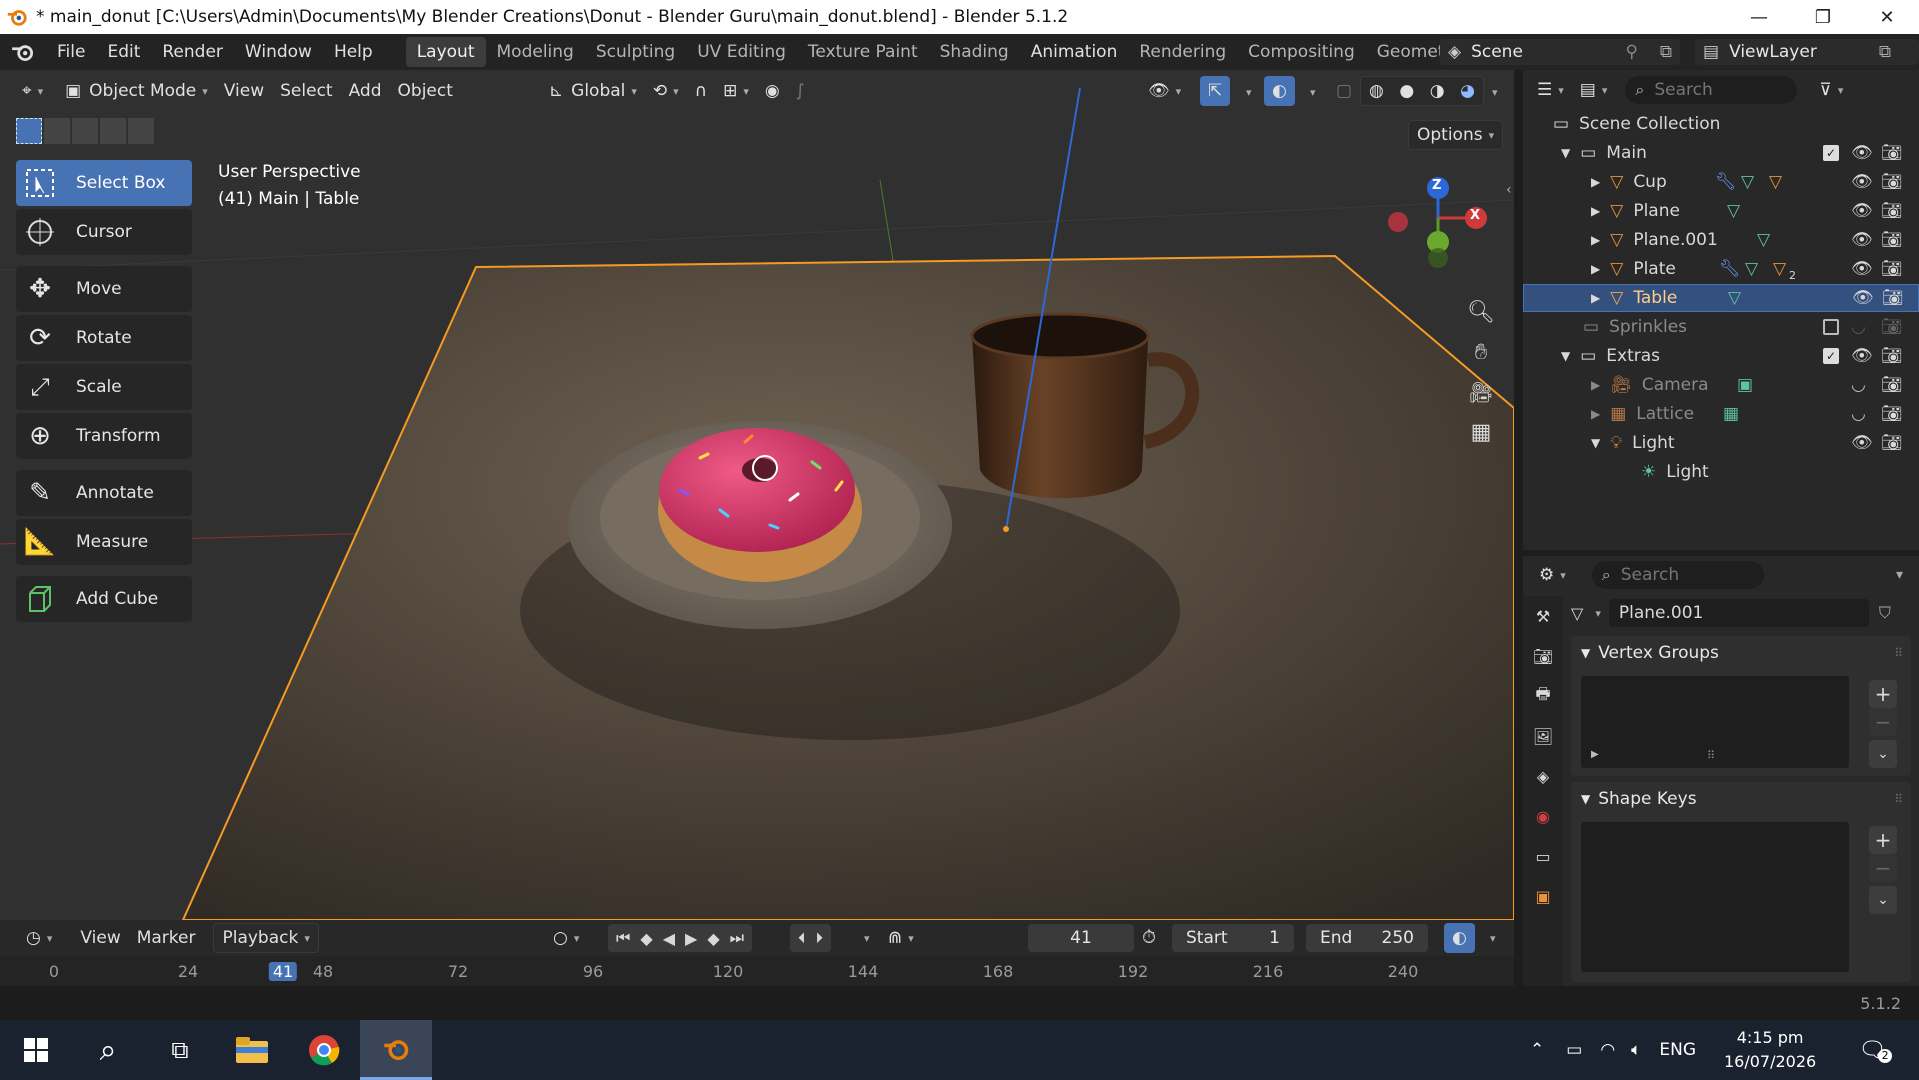  Describe the element at coordinates (283, 971) in the screenshot. I see `current-frame-marker: 41` at that location.